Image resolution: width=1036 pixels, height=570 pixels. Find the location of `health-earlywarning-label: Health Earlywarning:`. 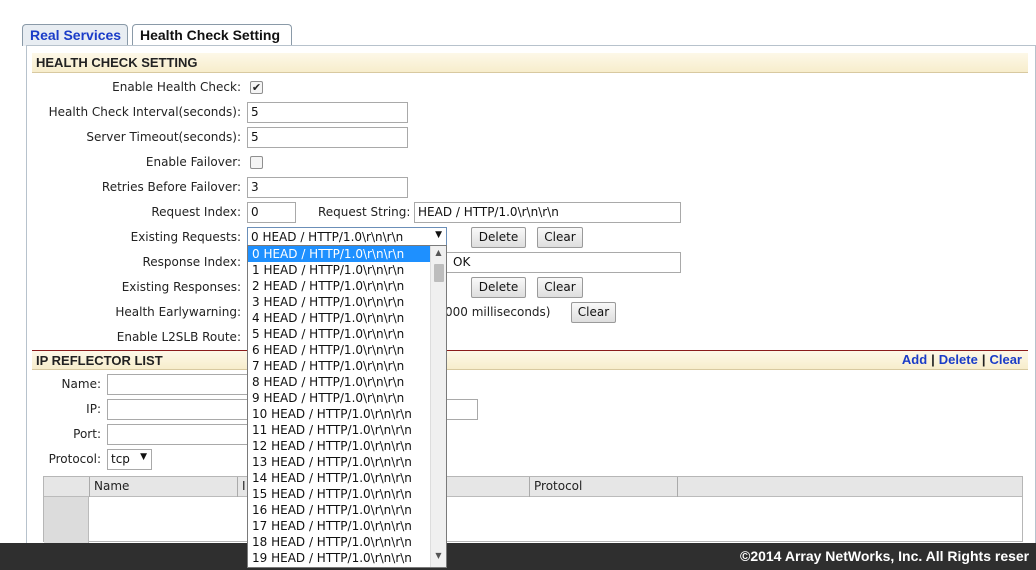

health-earlywarning-label: Health Earlywarning: is located at coordinates (178, 312).